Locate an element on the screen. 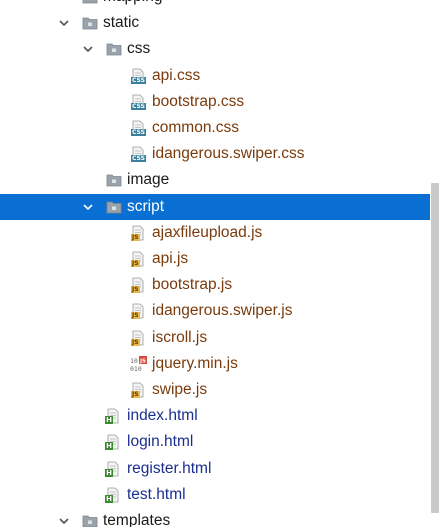  tree-item-label: register.html is located at coordinates (169, 468).